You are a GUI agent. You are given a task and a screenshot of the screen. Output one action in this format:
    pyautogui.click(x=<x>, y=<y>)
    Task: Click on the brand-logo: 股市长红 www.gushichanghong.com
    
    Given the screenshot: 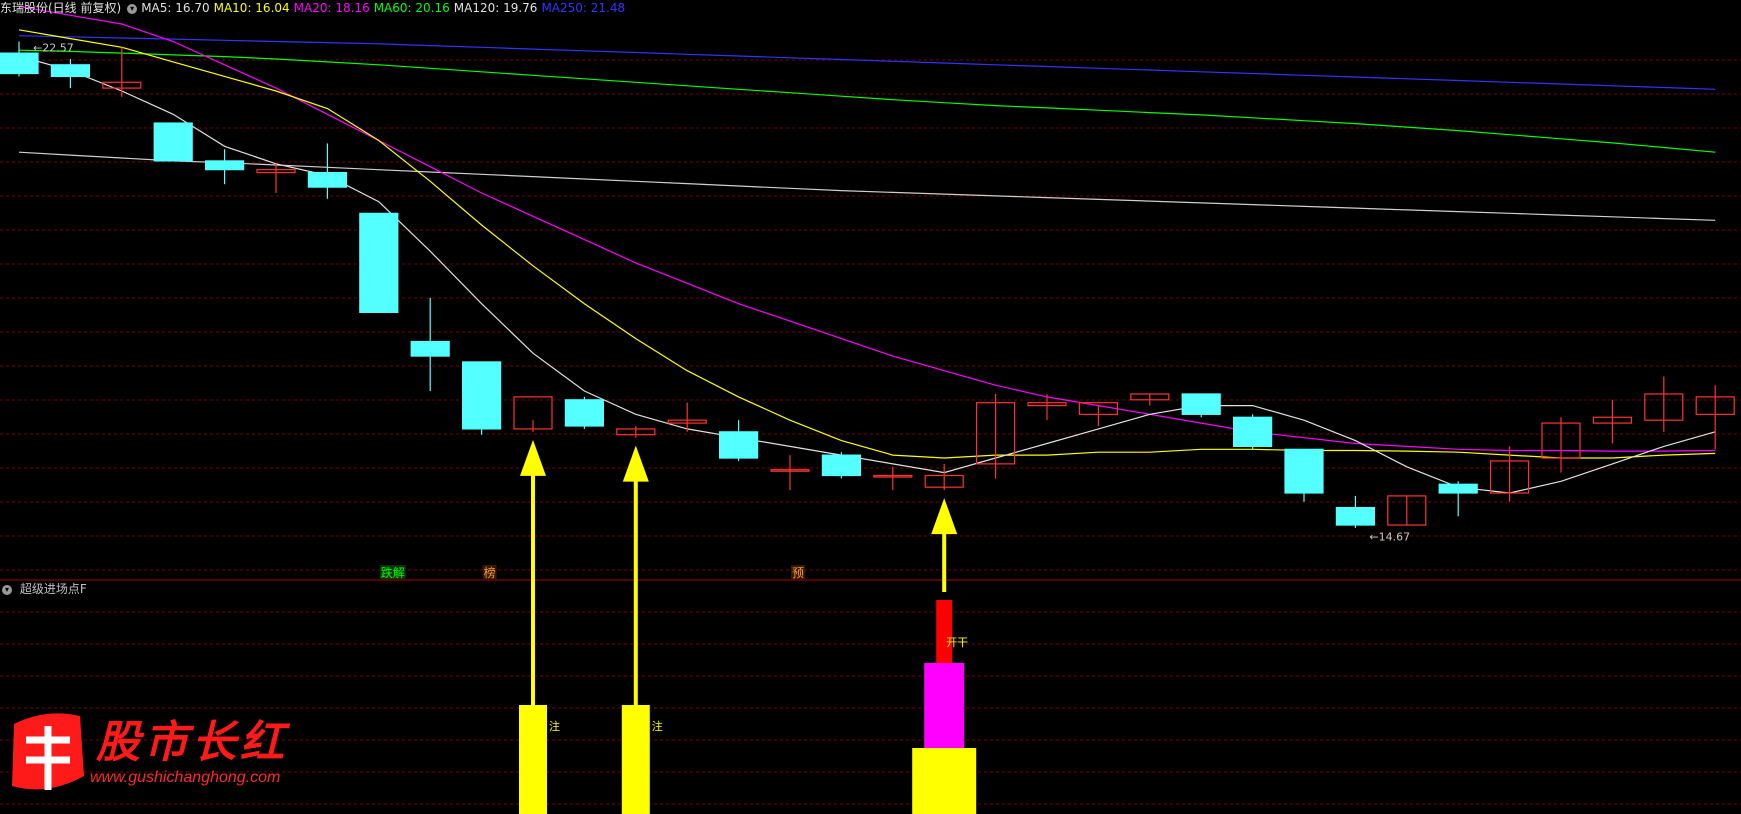 What is the action you would take?
    pyautogui.click(x=156, y=751)
    